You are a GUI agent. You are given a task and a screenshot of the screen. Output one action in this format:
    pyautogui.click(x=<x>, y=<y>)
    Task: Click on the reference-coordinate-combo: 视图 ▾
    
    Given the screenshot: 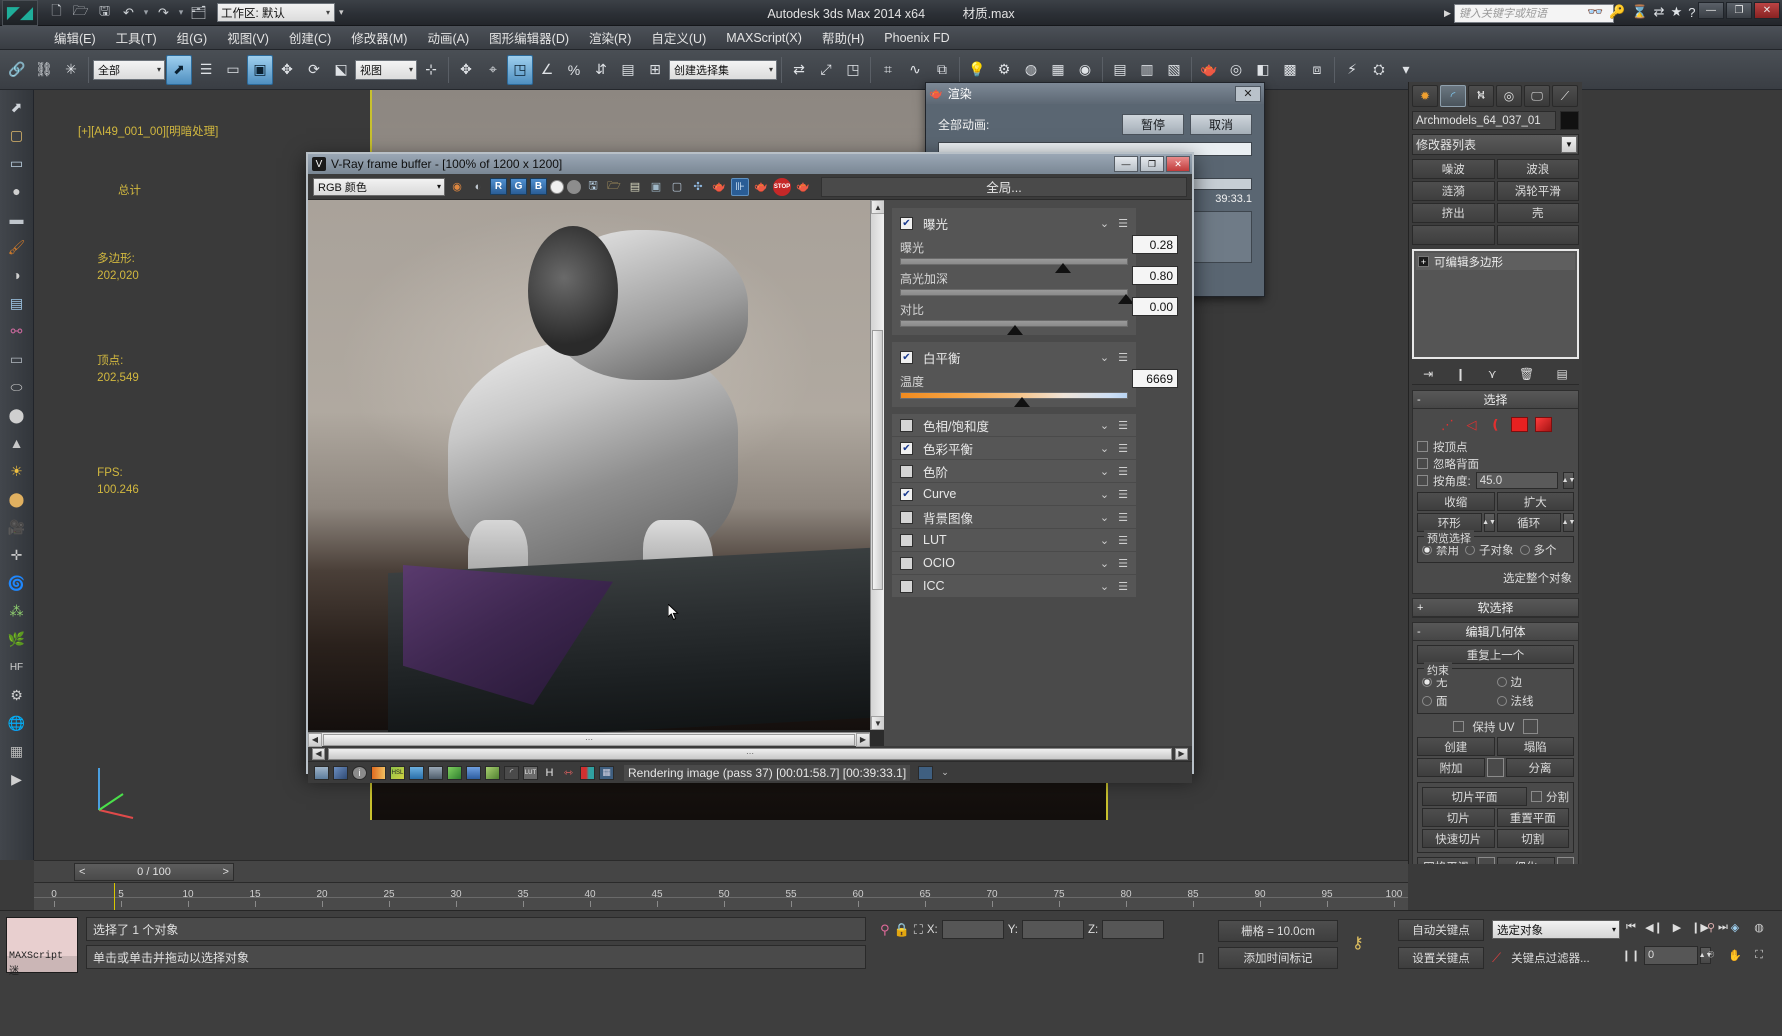 What is the action you would take?
    pyautogui.click(x=386, y=69)
    